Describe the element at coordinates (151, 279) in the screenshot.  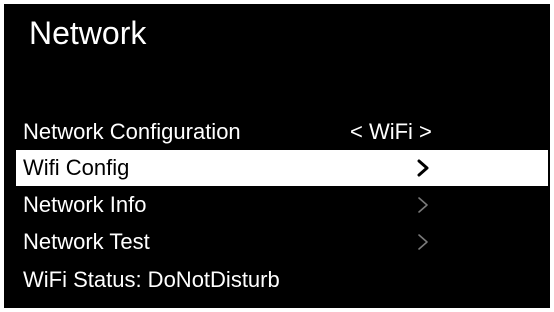
I see `wifi-status-text: WiFi Status: DoNotDisturb` at that location.